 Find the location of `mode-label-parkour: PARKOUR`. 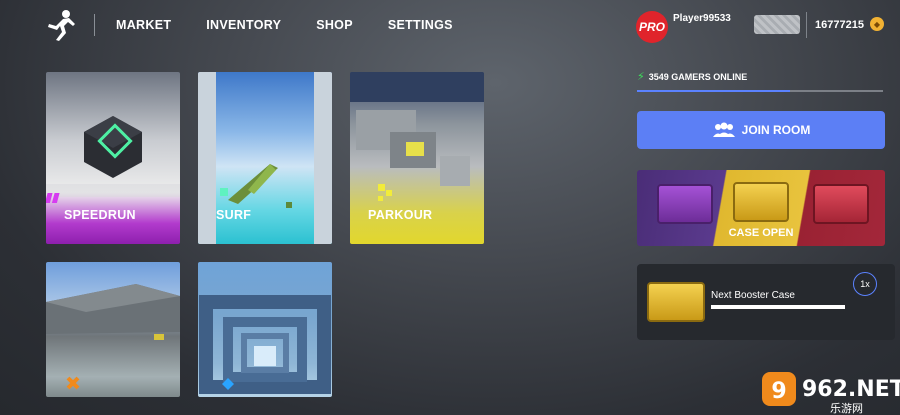

mode-label-parkour: PARKOUR is located at coordinates (400, 215).